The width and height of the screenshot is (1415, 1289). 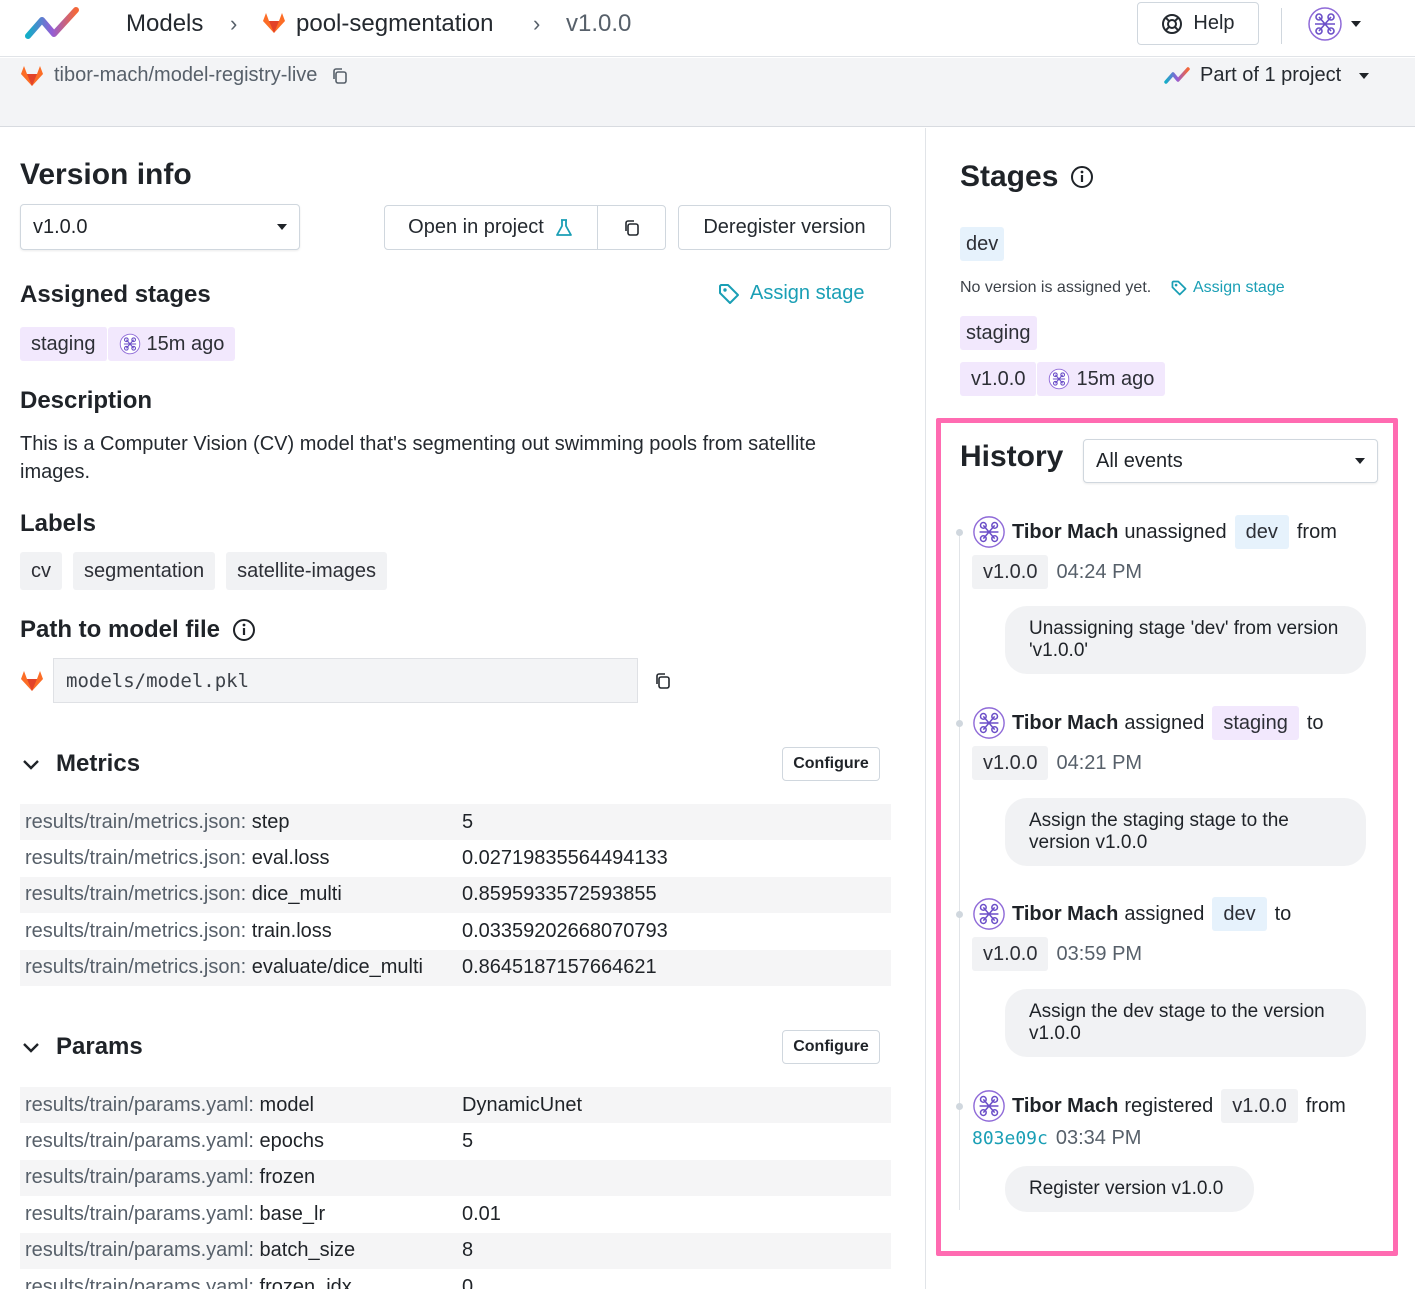 I want to click on chevron-down-icon, so click(x=1356, y=24).